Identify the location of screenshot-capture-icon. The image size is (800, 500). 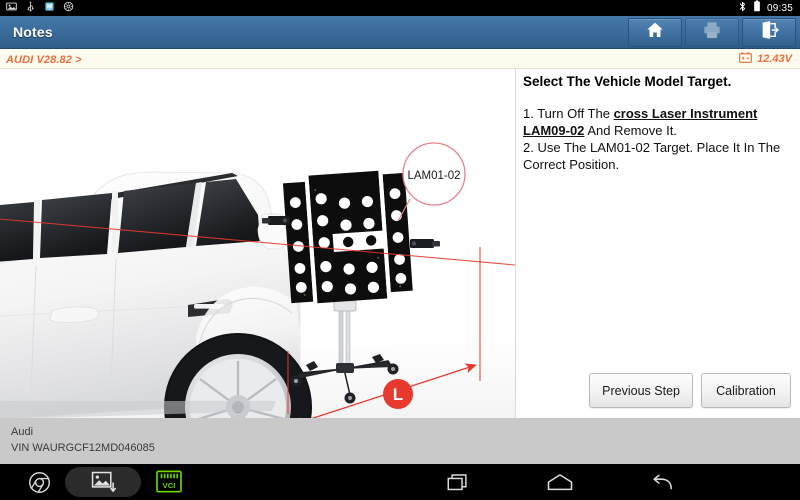
(103, 481).